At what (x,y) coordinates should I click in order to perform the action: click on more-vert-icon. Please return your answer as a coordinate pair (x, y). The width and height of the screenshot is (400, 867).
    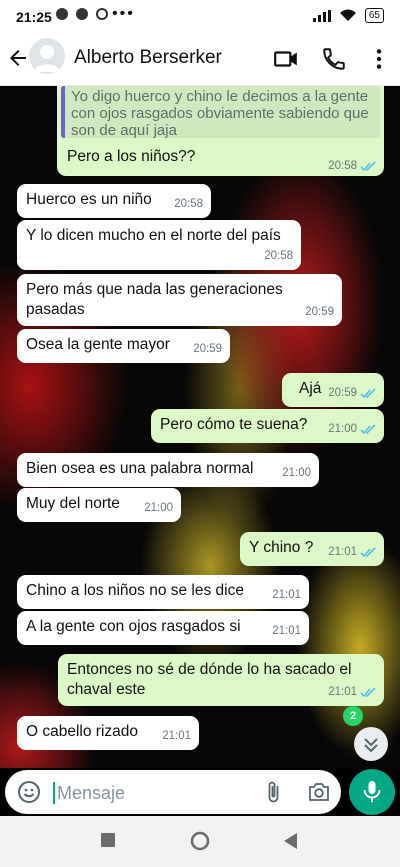
    Looking at the image, I should click on (379, 59).